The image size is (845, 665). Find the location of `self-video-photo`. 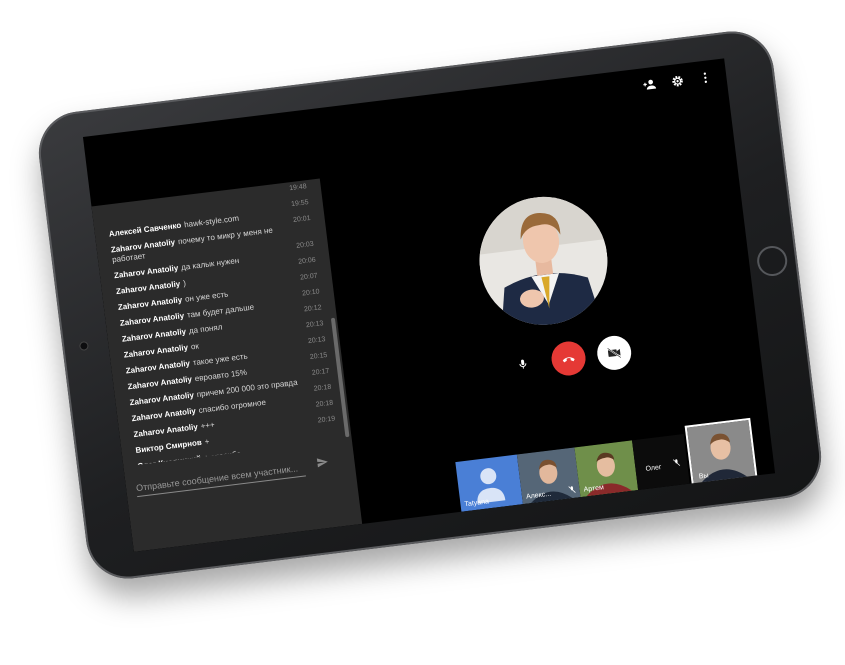

self-video-photo is located at coordinates (721, 453).